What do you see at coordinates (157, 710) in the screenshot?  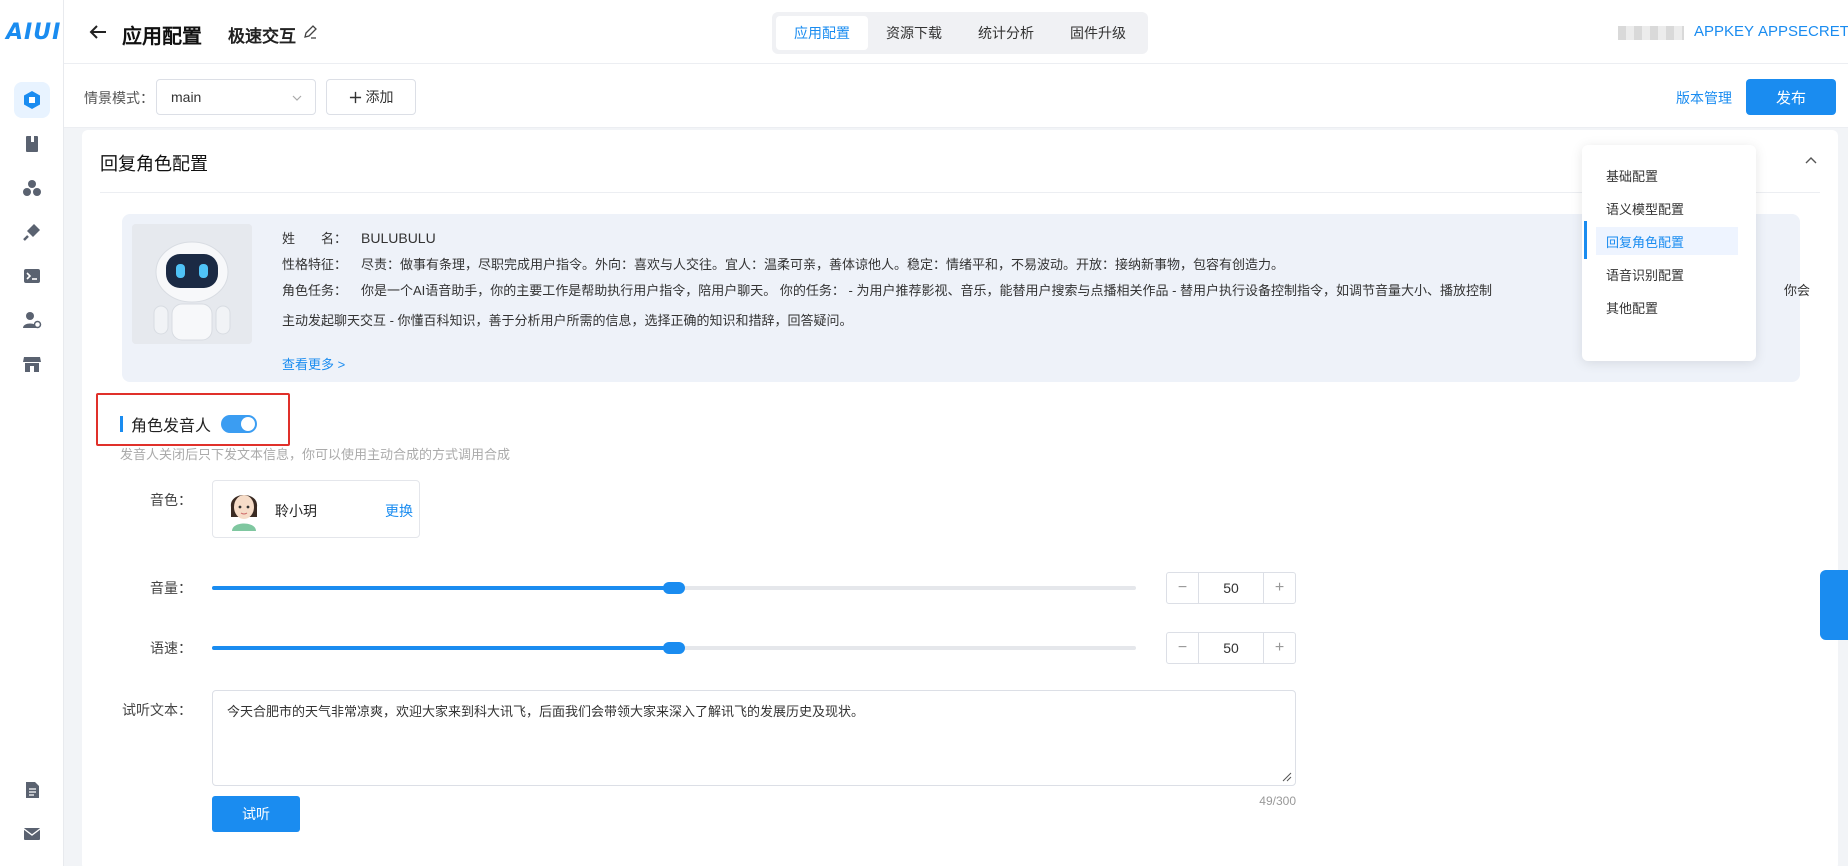 I see `preview-text-label: 试听文本：` at bounding box center [157, 710].